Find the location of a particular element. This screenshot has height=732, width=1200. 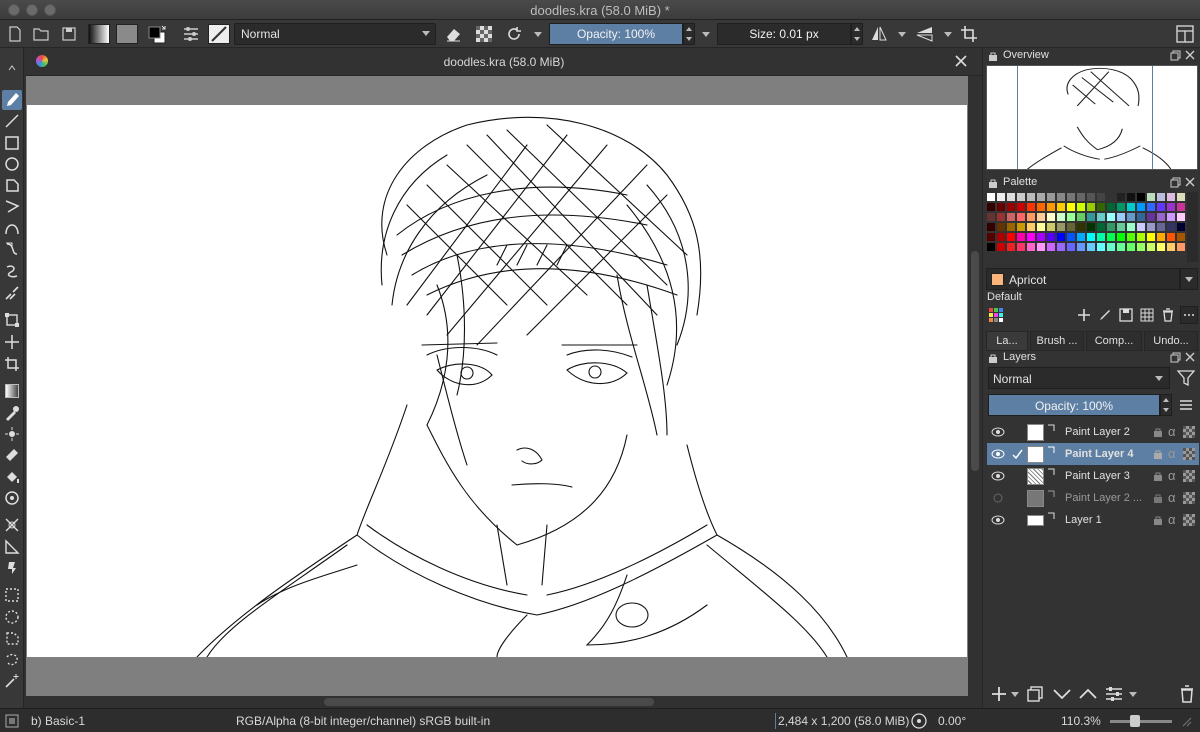

measure-tool-icon is located at coordinates (12, 547).